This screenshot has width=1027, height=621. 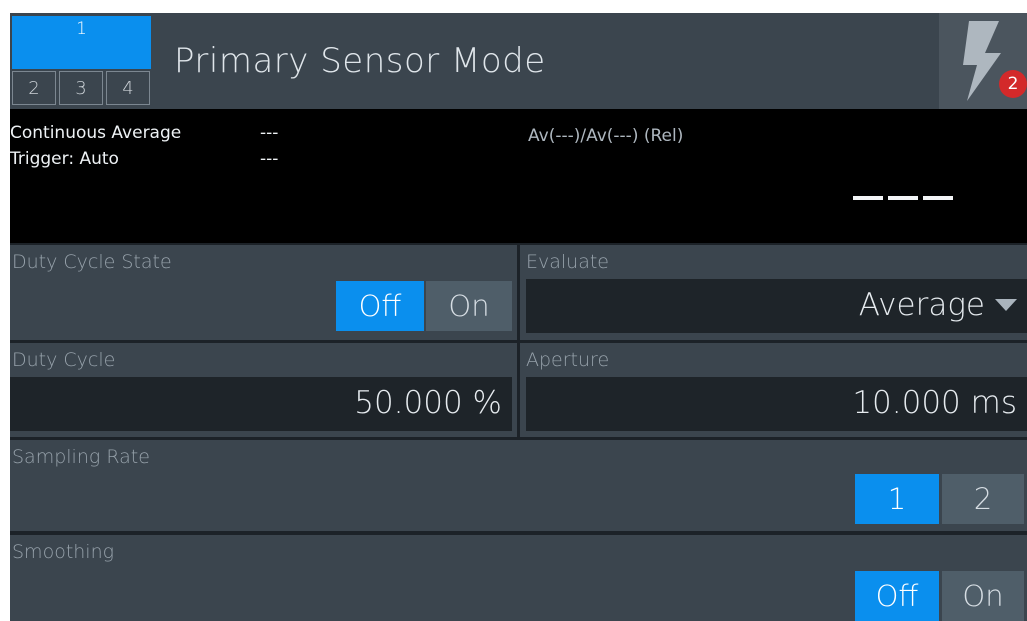 I want to click on duty-cycle-state-off-button: Off, so click(x=380, y=306).